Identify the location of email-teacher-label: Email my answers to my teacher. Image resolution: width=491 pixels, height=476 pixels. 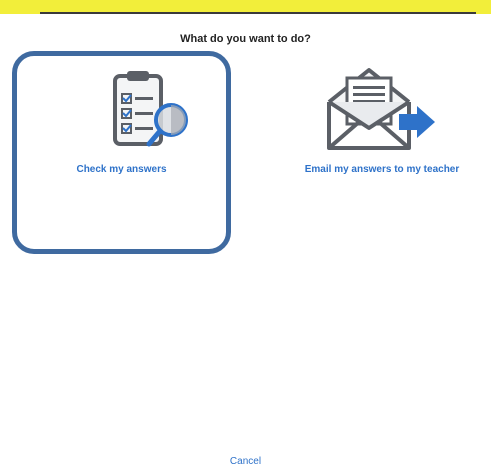
(382, 169).